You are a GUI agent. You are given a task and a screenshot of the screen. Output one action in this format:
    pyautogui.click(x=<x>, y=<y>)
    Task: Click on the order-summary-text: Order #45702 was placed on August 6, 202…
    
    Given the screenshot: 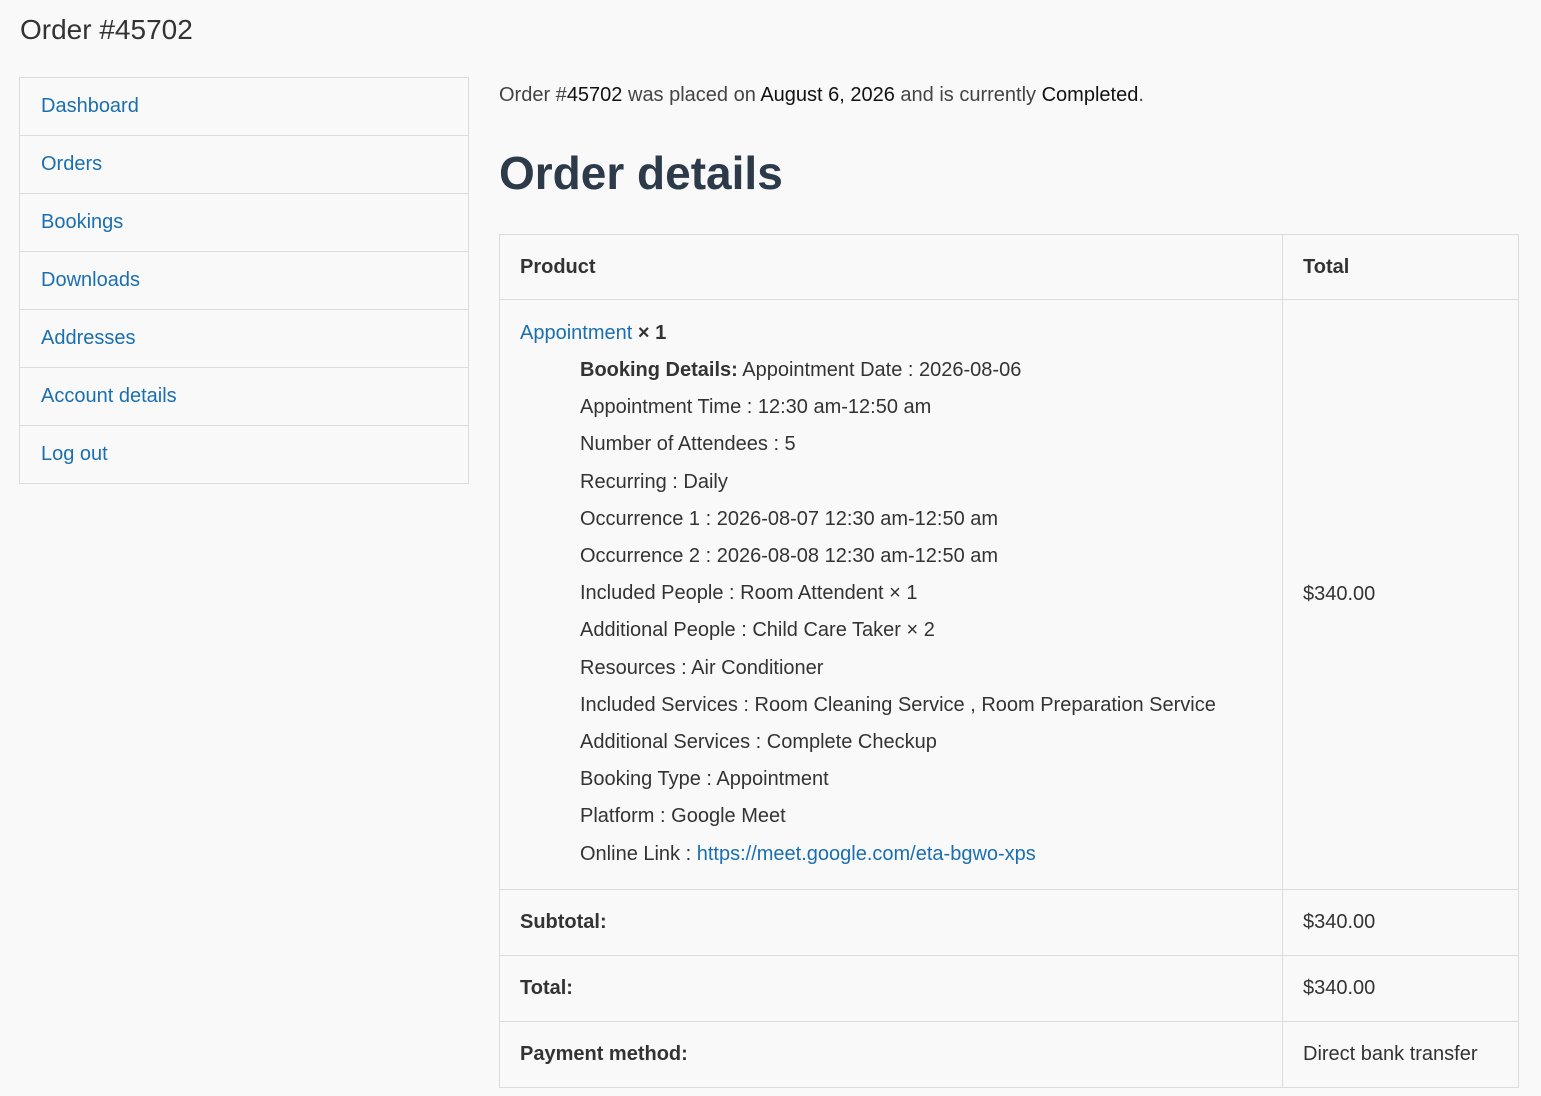 What is the action you would take?
    pyautogui.click(x=1009, y=95)
    